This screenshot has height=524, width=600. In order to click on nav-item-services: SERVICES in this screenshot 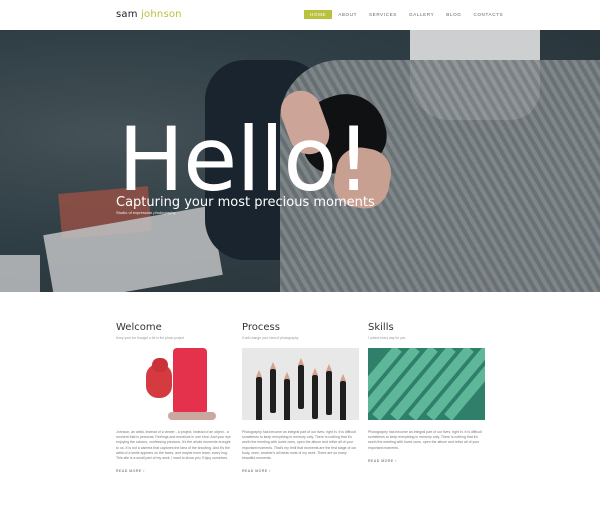, I will do `click(383, 14)`.